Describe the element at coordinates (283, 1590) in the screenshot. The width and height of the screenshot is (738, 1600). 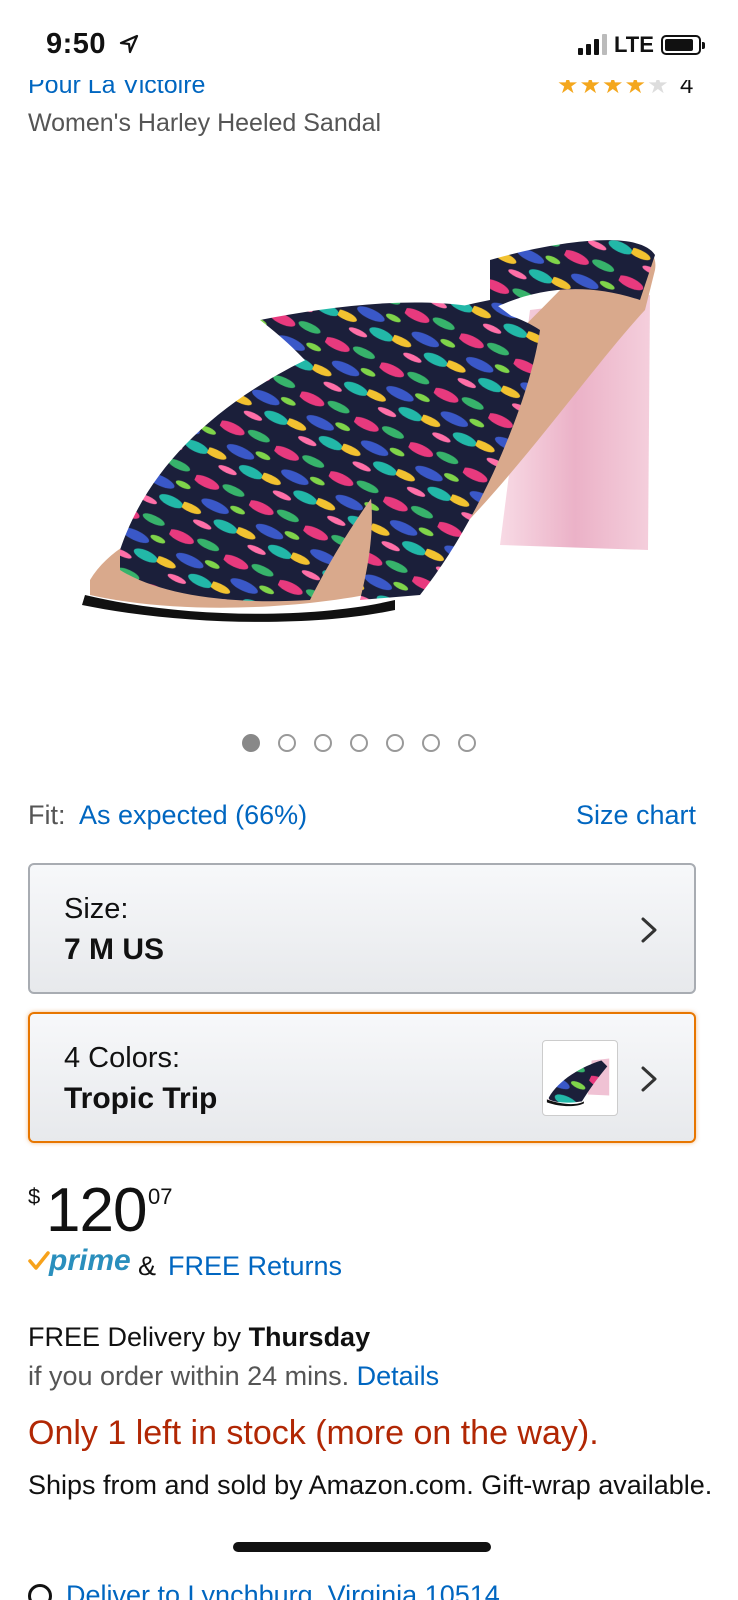
I see `deliver-to-text: Deliver to Lynchburg, Virginia 10514` at that location.